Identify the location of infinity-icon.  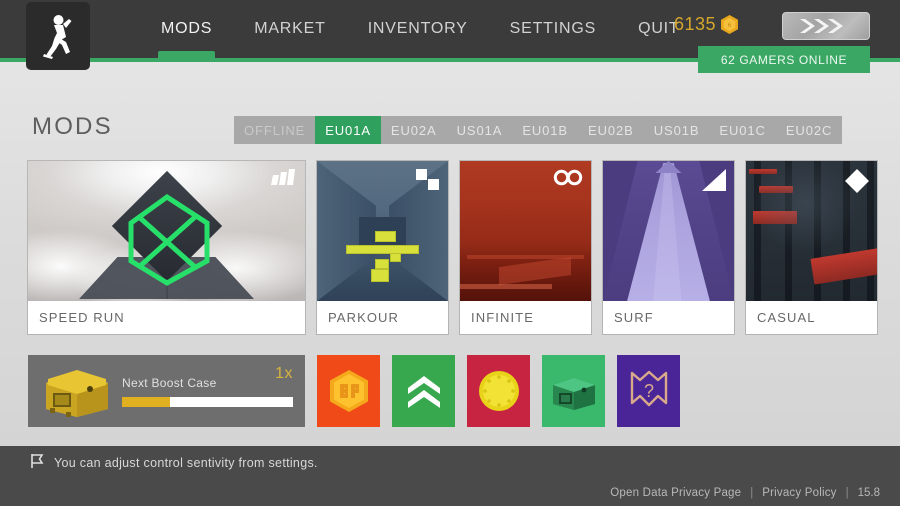
(568, 180).